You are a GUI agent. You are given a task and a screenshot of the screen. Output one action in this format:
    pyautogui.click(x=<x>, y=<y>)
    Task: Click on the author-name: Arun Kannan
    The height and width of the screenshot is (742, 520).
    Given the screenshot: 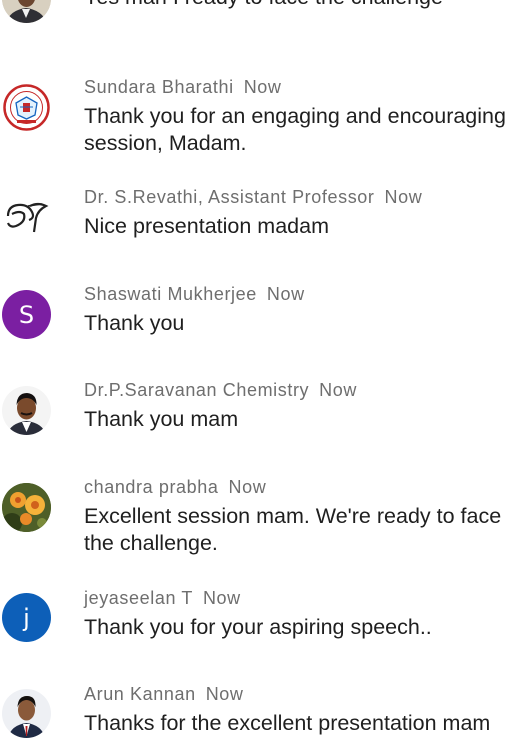 What is the action you would take?
    pyautogui.click(x=140, y=694)
    